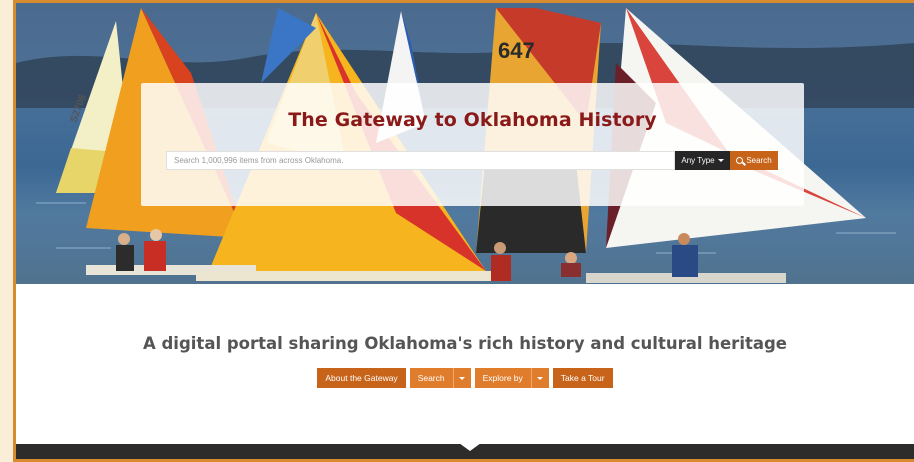 Image resolution: width=914 pixels, height=462 pixels. I want to click on search-nav-button: Search, so click(431, 378).